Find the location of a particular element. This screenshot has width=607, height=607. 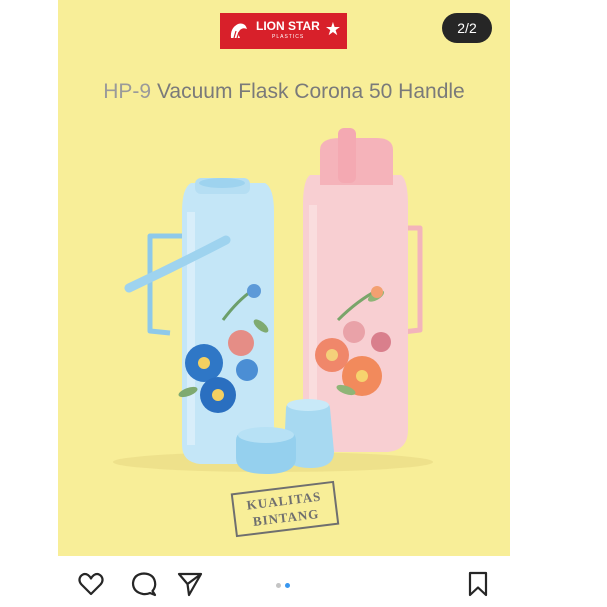

pink-flask-cap is located at coordinates (356, 161).